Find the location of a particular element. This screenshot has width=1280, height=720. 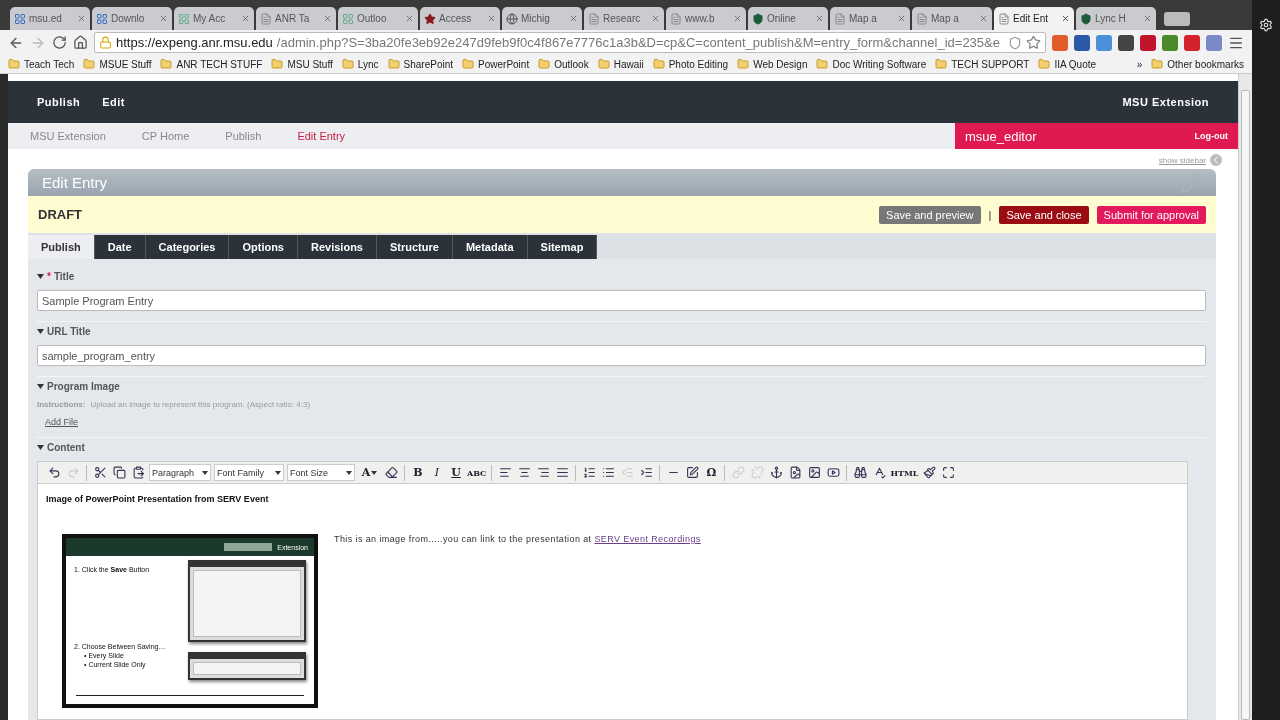

nav-link: Edit is located at coordinates (113, 102).